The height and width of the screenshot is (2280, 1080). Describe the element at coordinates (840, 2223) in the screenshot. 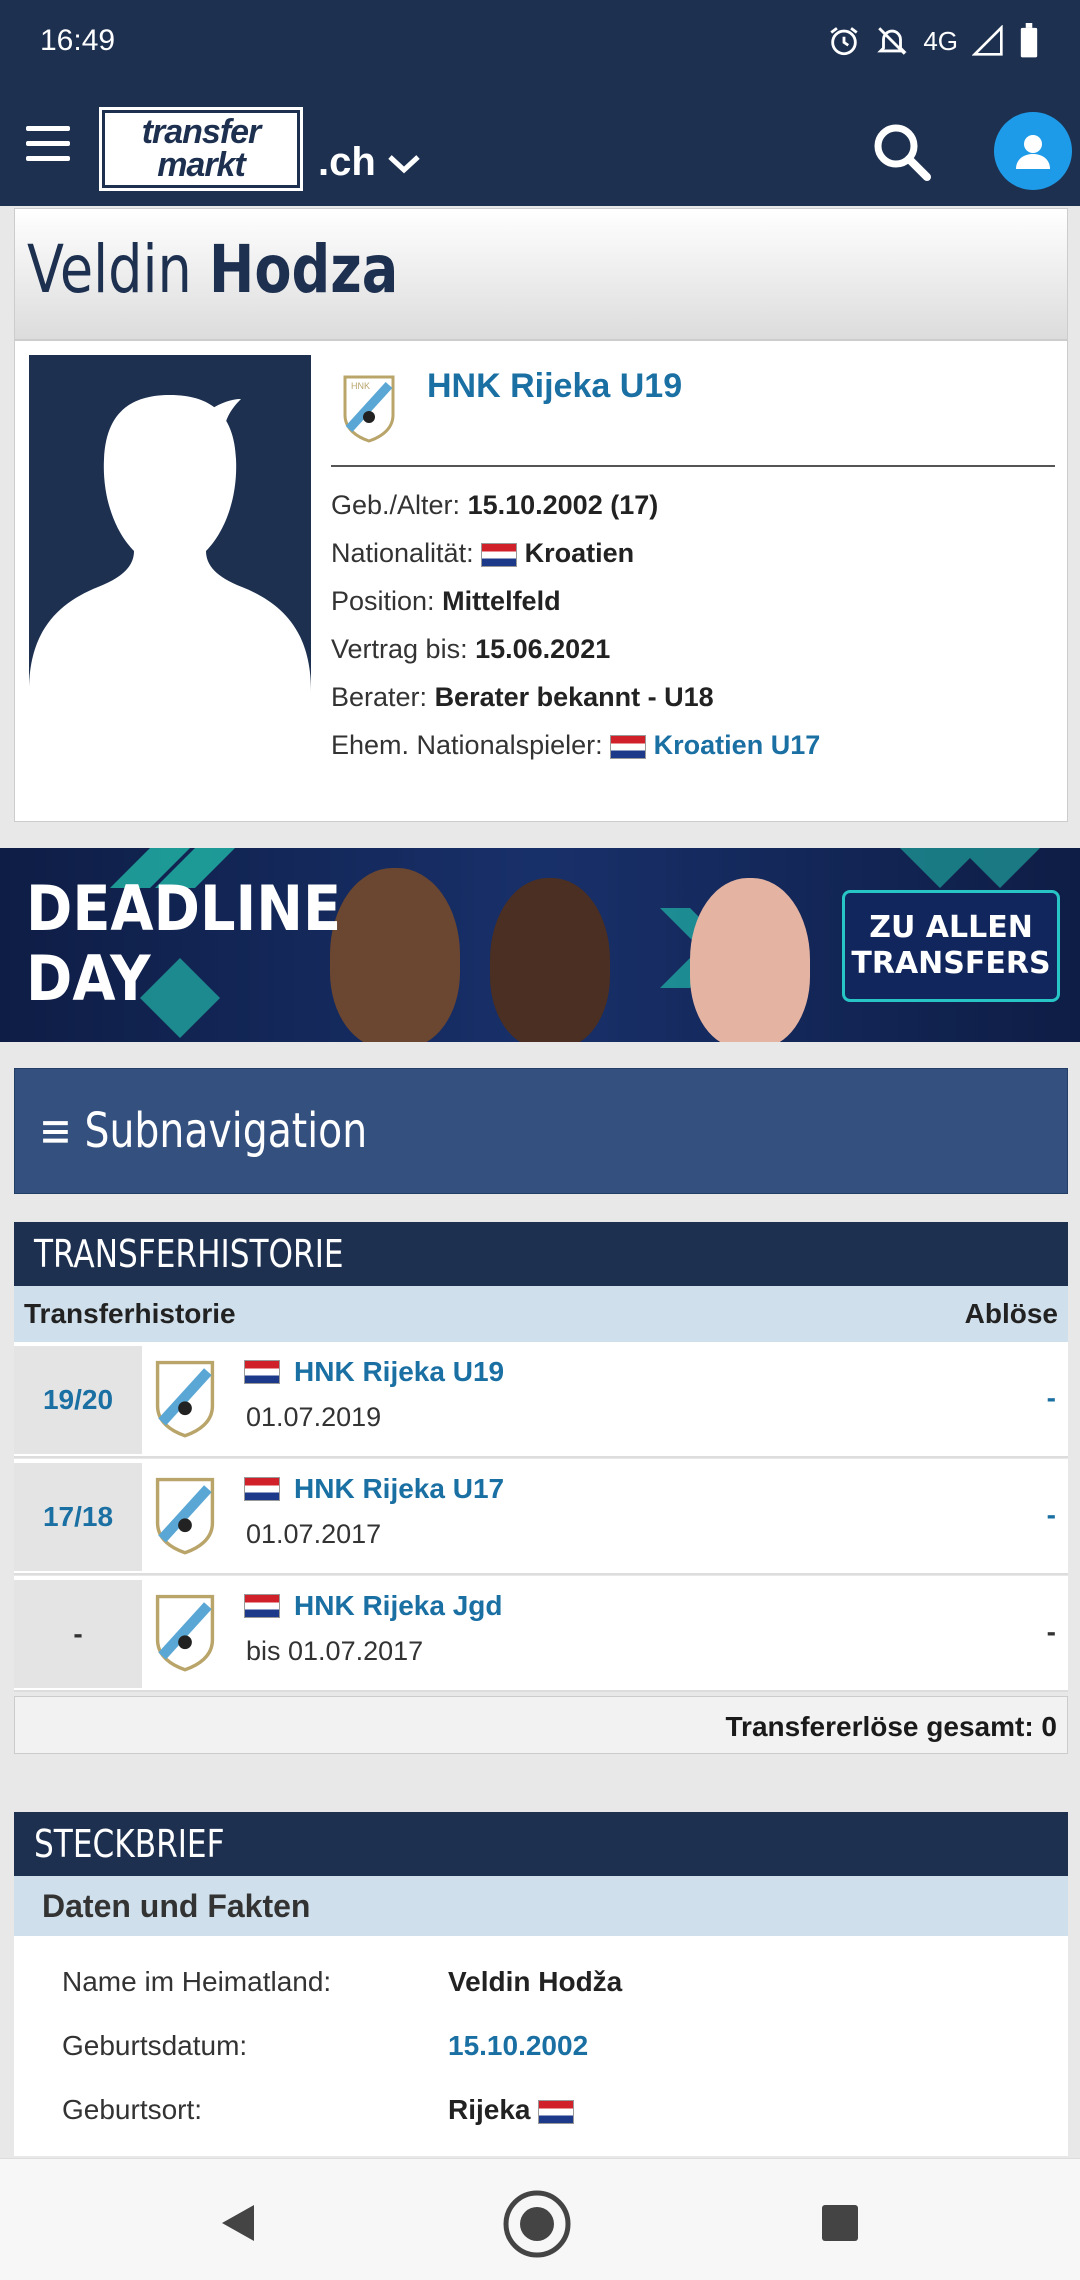

I see `recents-icon` at that location.